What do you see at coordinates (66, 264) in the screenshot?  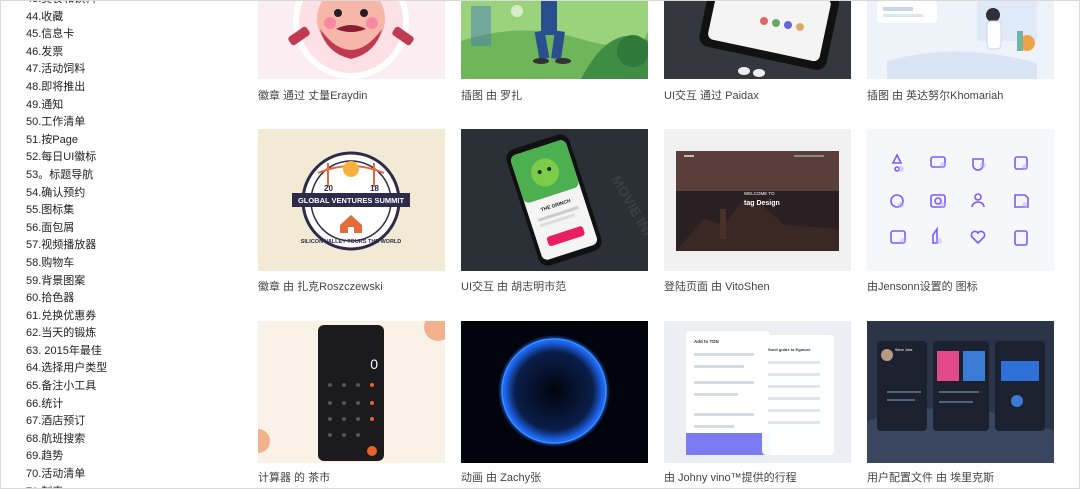 I see `sidebar-item: 58.购物车` at bounding box center [66, 264].